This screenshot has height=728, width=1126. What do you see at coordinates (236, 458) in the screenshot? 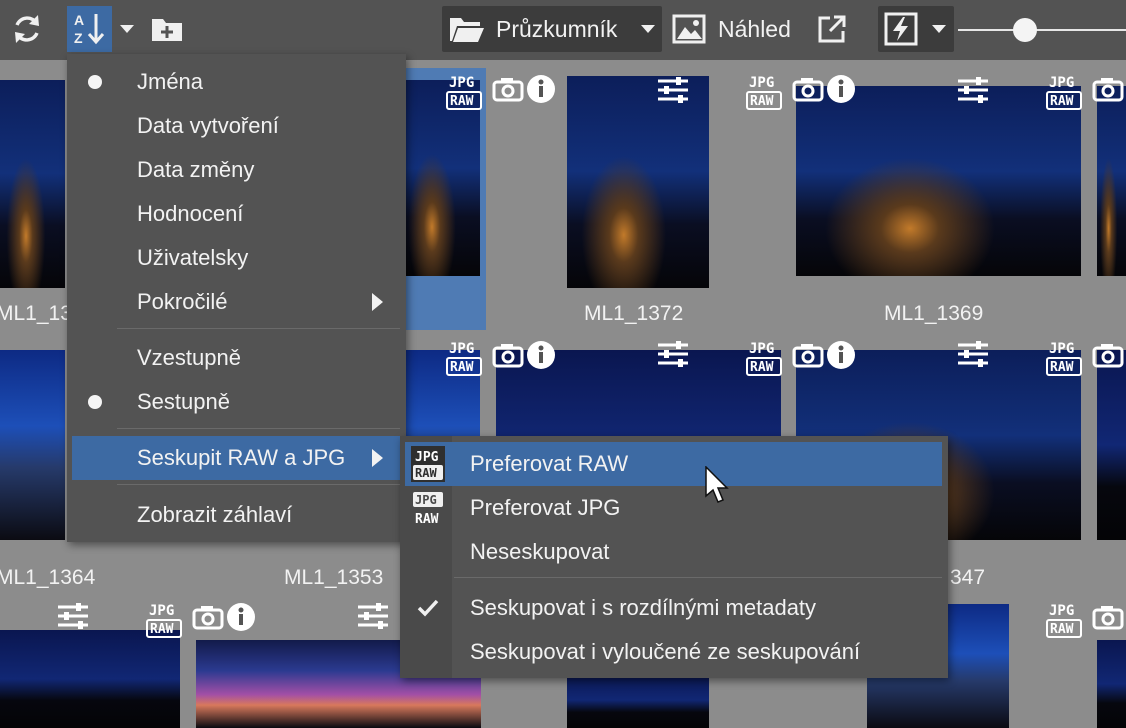
I see `menu-item-group-raw-jpg: Seskupit RAW a JPG` at bounding box center [236, 458].